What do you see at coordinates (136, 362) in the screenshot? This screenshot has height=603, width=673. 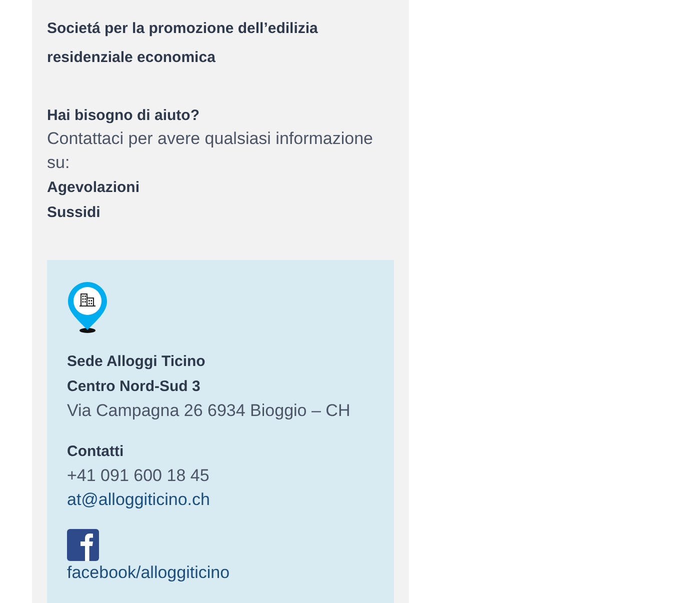 I see `office-name: Sede Alloggi Ticino` at bounding box center [136, 362].